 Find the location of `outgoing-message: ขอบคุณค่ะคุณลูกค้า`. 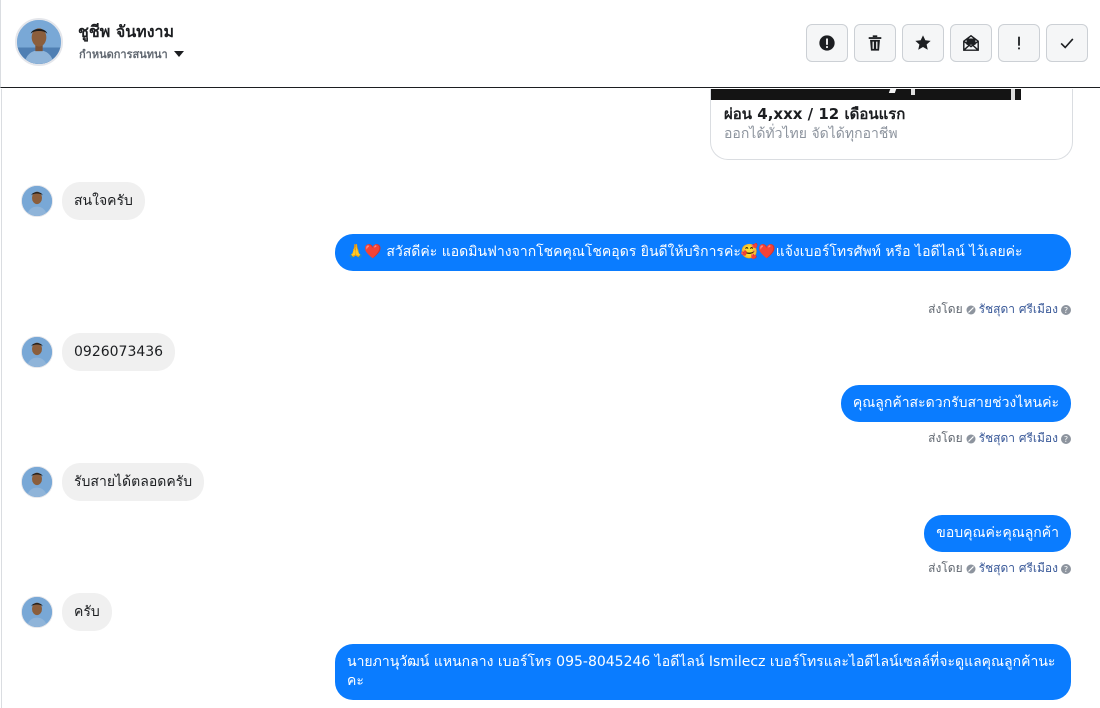

outgoing-message: ขอบคุณค่ะคุณลูกค้า is located at coordinates (997, 533).